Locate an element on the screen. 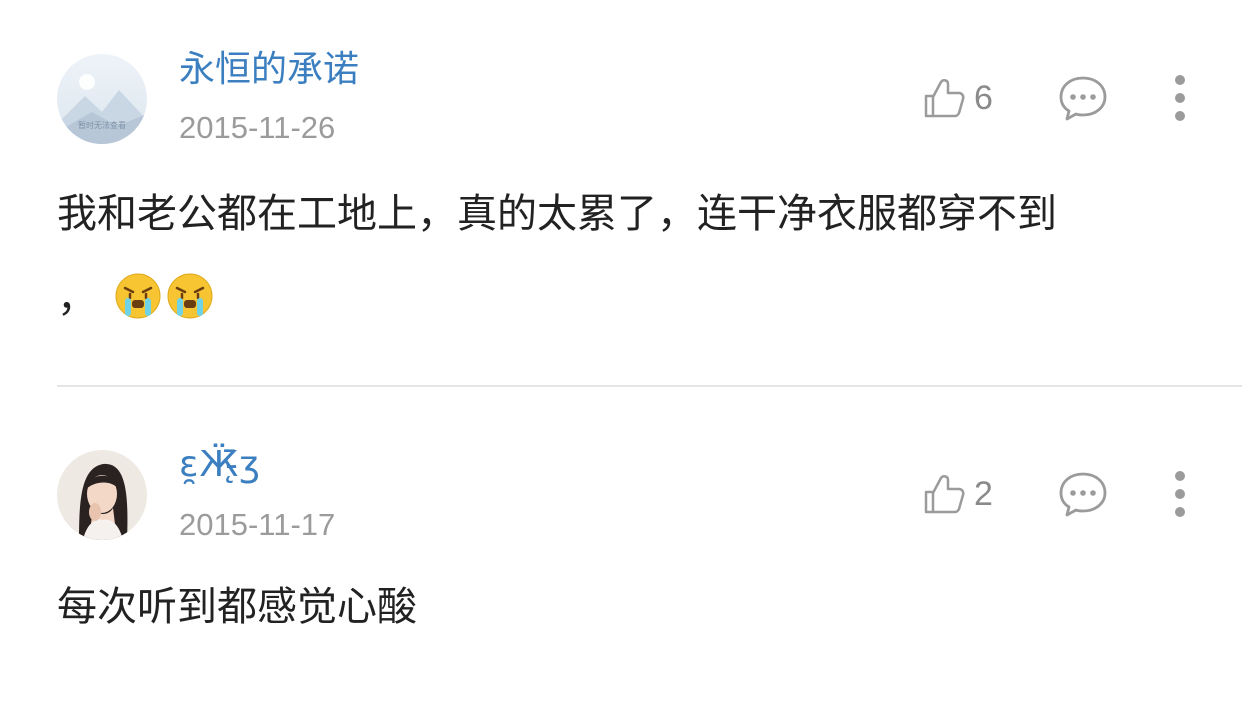  like-count: 6 is located at coordinates (983, 97).